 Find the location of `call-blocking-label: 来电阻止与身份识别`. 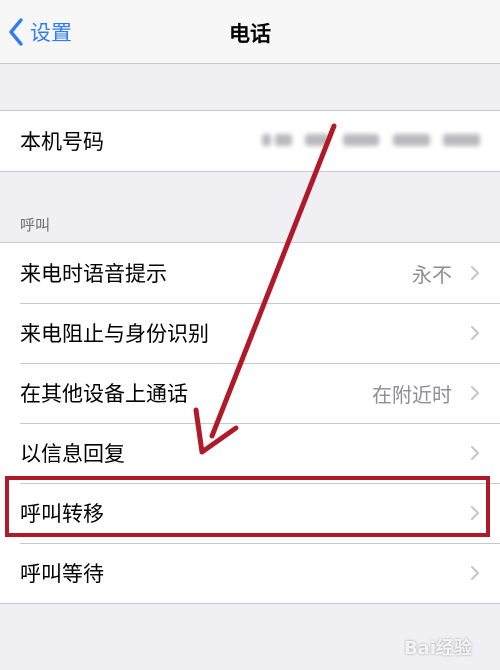

call-blocking-label: 来电阻止与身份识别 is located at coordinates (114, 334).